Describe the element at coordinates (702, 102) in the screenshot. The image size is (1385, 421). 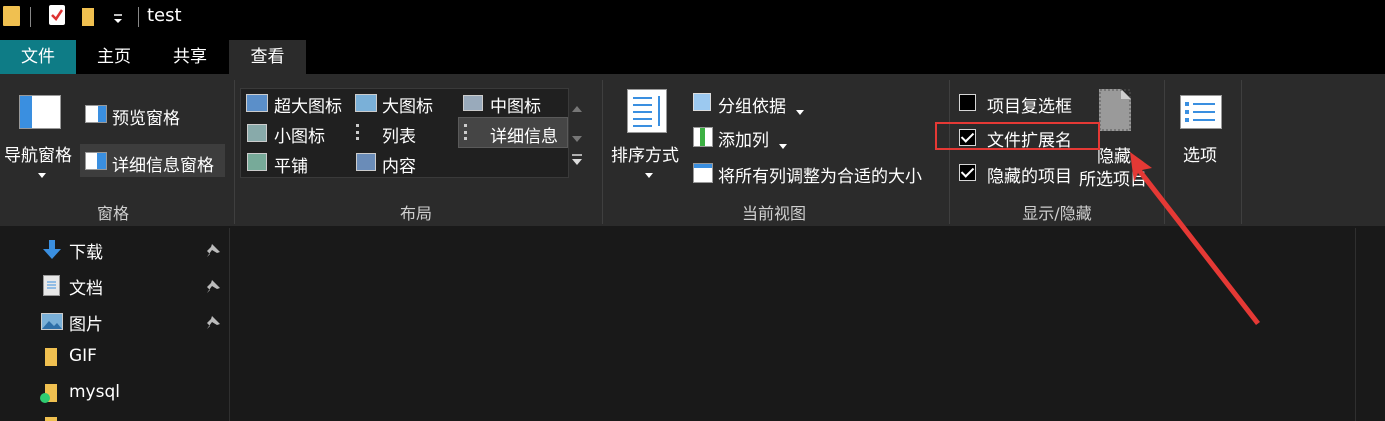
I see `group-by-icon` at that location.